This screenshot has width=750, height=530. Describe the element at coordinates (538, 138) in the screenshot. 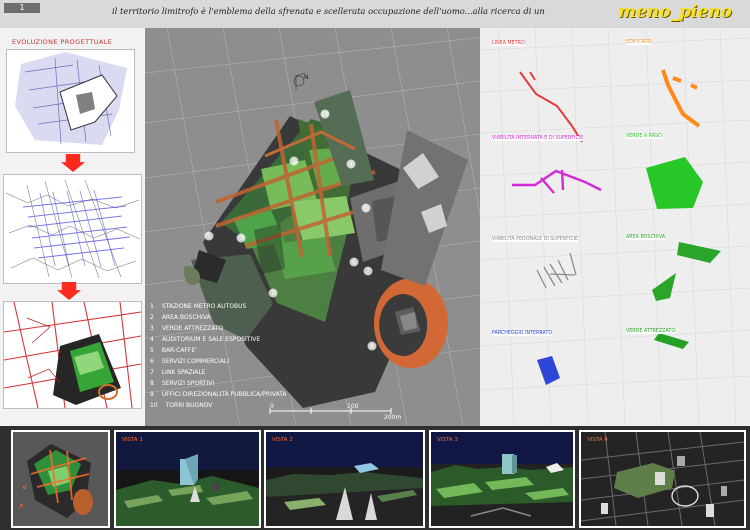

I see `map-label-roads: VIABILITÀ INTERNATA E DI SUPERFICIE` at that location.